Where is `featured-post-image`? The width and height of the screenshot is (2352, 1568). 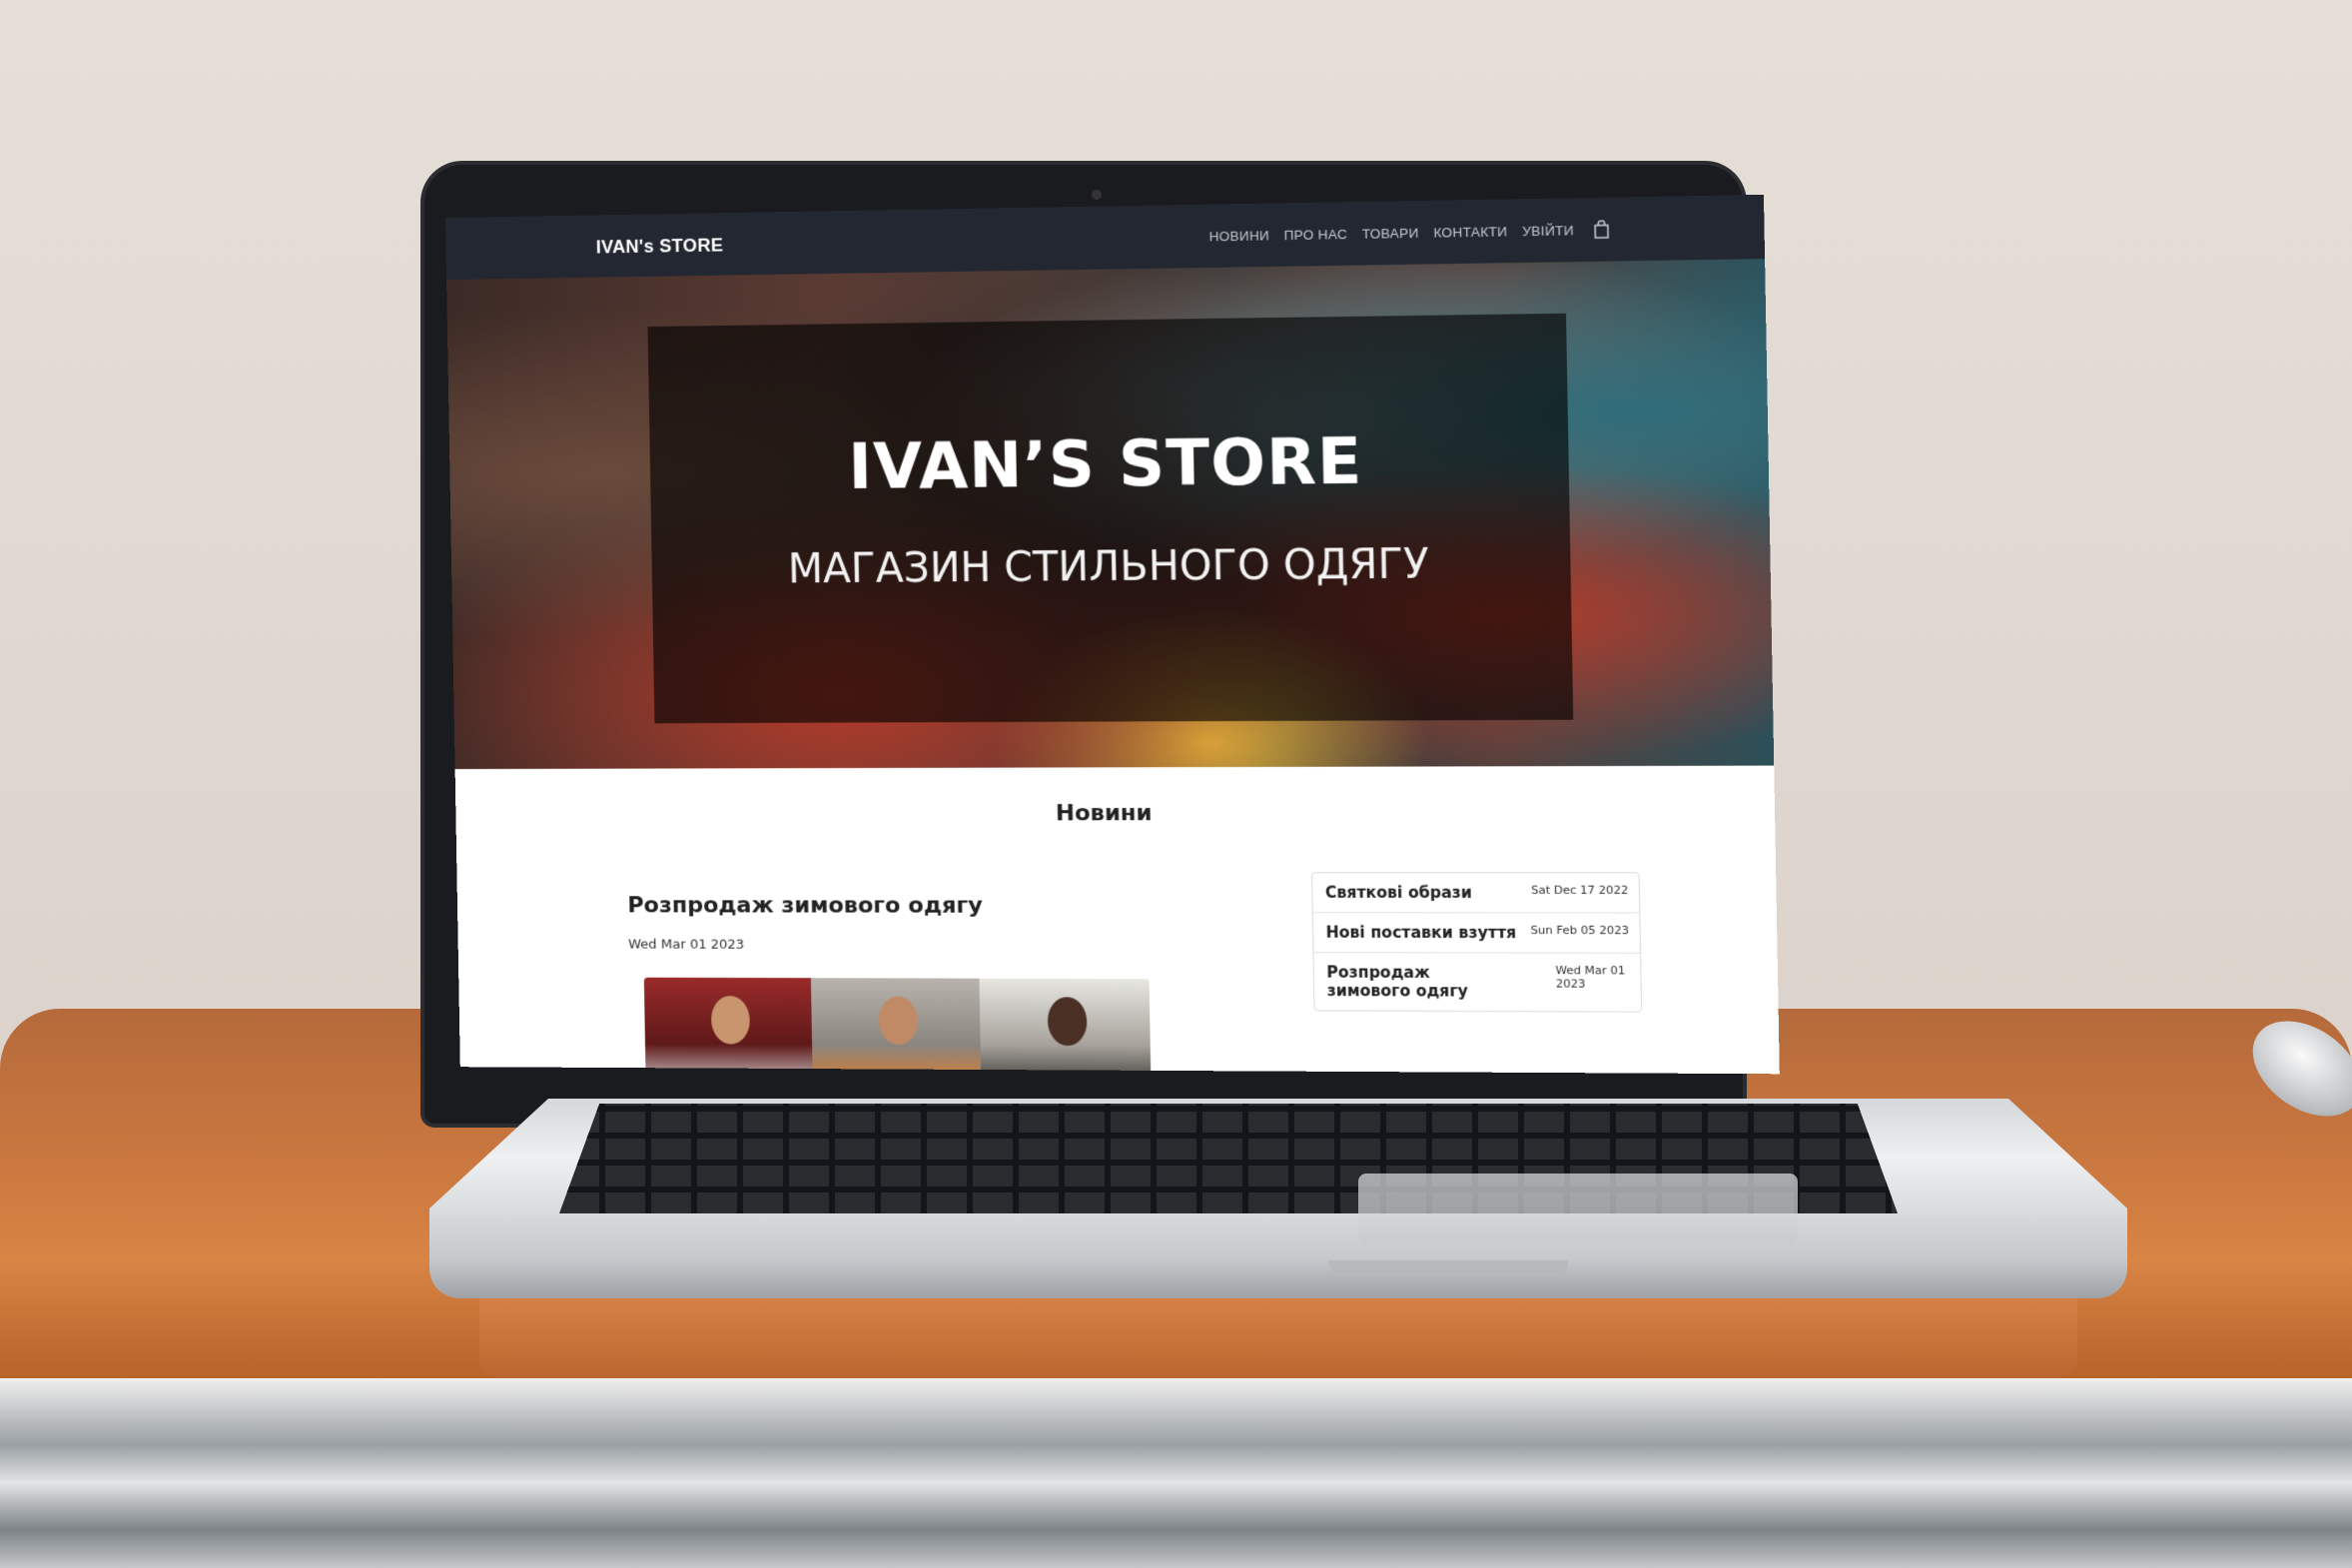 featured-post-image is located at coordinates (898, 1026).